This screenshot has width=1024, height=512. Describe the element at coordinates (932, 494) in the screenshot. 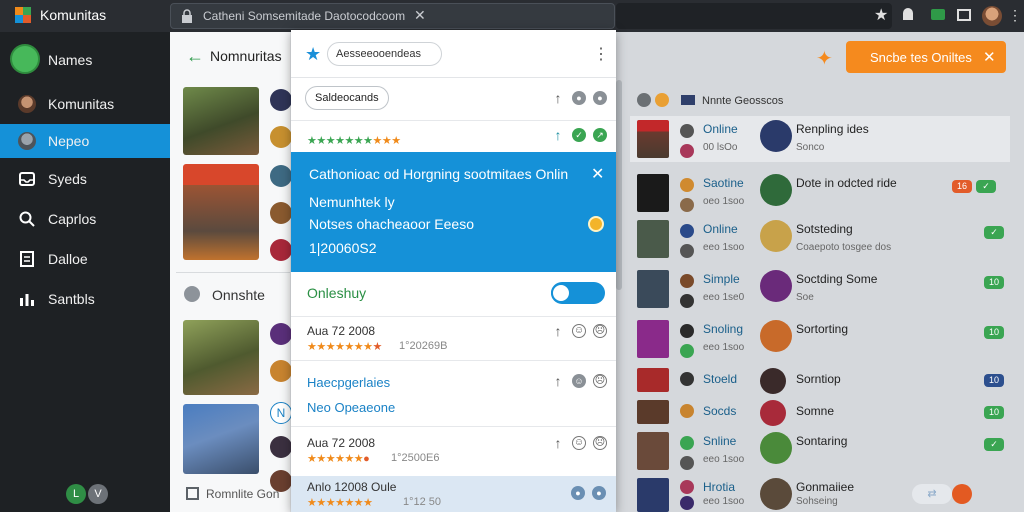

I see `share-button: ⇄` at that location.